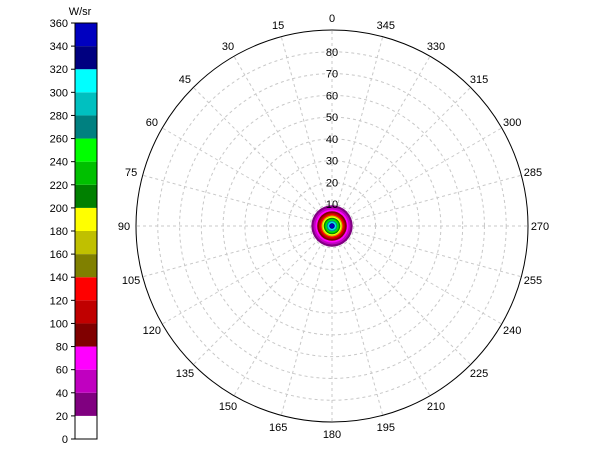  Describe the element at coordinates (124, 227) in the screenshot. I see `angle-label-90: 90` at that location.